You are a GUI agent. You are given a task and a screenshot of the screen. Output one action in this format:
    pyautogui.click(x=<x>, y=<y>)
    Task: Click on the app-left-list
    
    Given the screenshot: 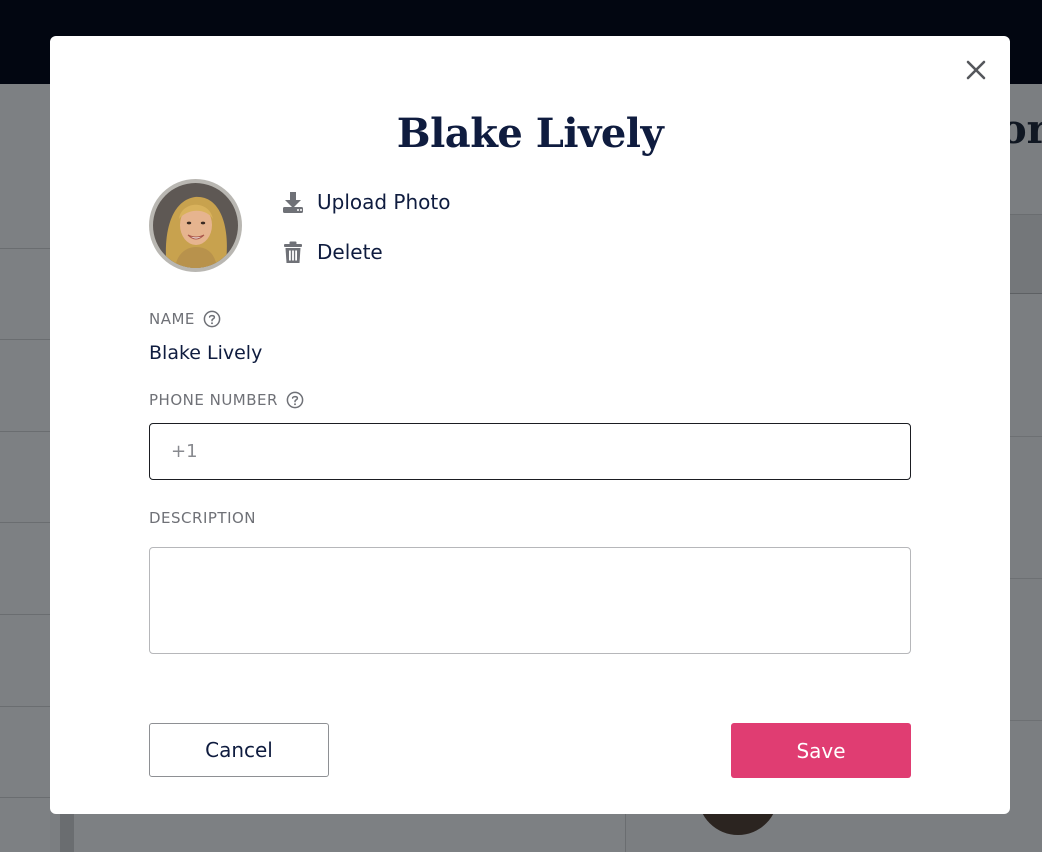 What is the action you would take?
    pyautogui.click(x=25, y=468)
    